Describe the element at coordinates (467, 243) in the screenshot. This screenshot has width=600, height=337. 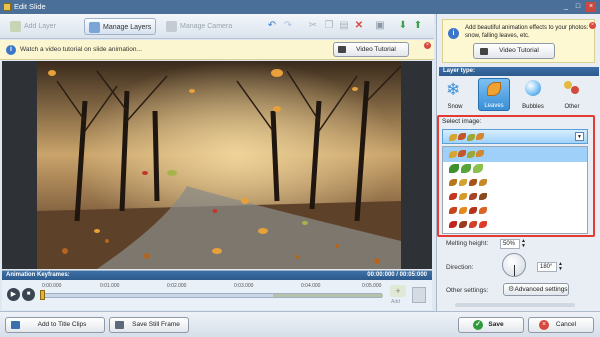
I see `melting-height-label: Melting height:` at that location.